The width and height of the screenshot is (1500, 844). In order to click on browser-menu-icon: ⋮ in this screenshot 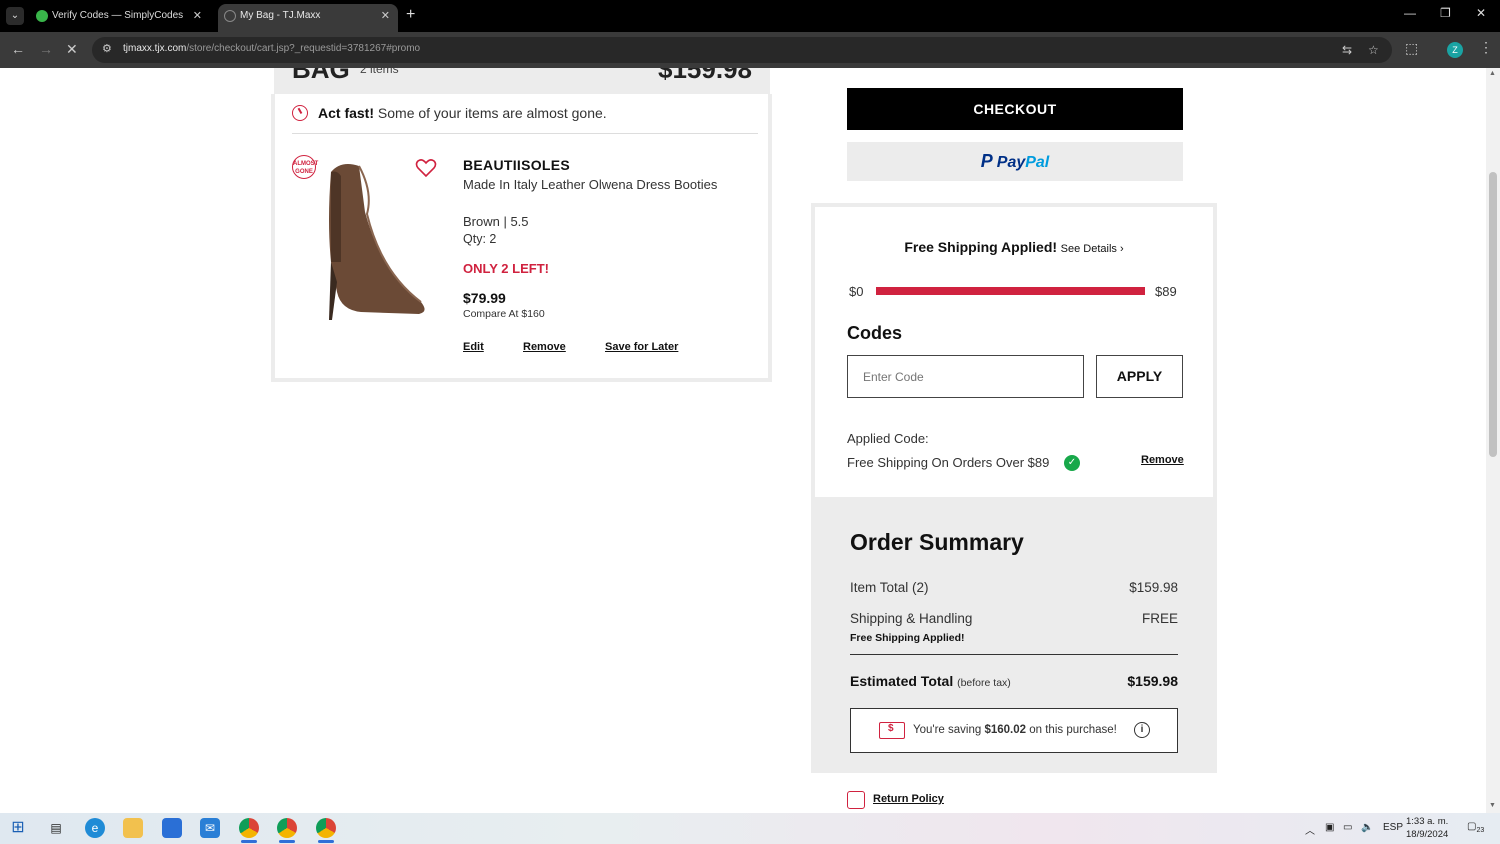, I will do `click(1486, 47)`.